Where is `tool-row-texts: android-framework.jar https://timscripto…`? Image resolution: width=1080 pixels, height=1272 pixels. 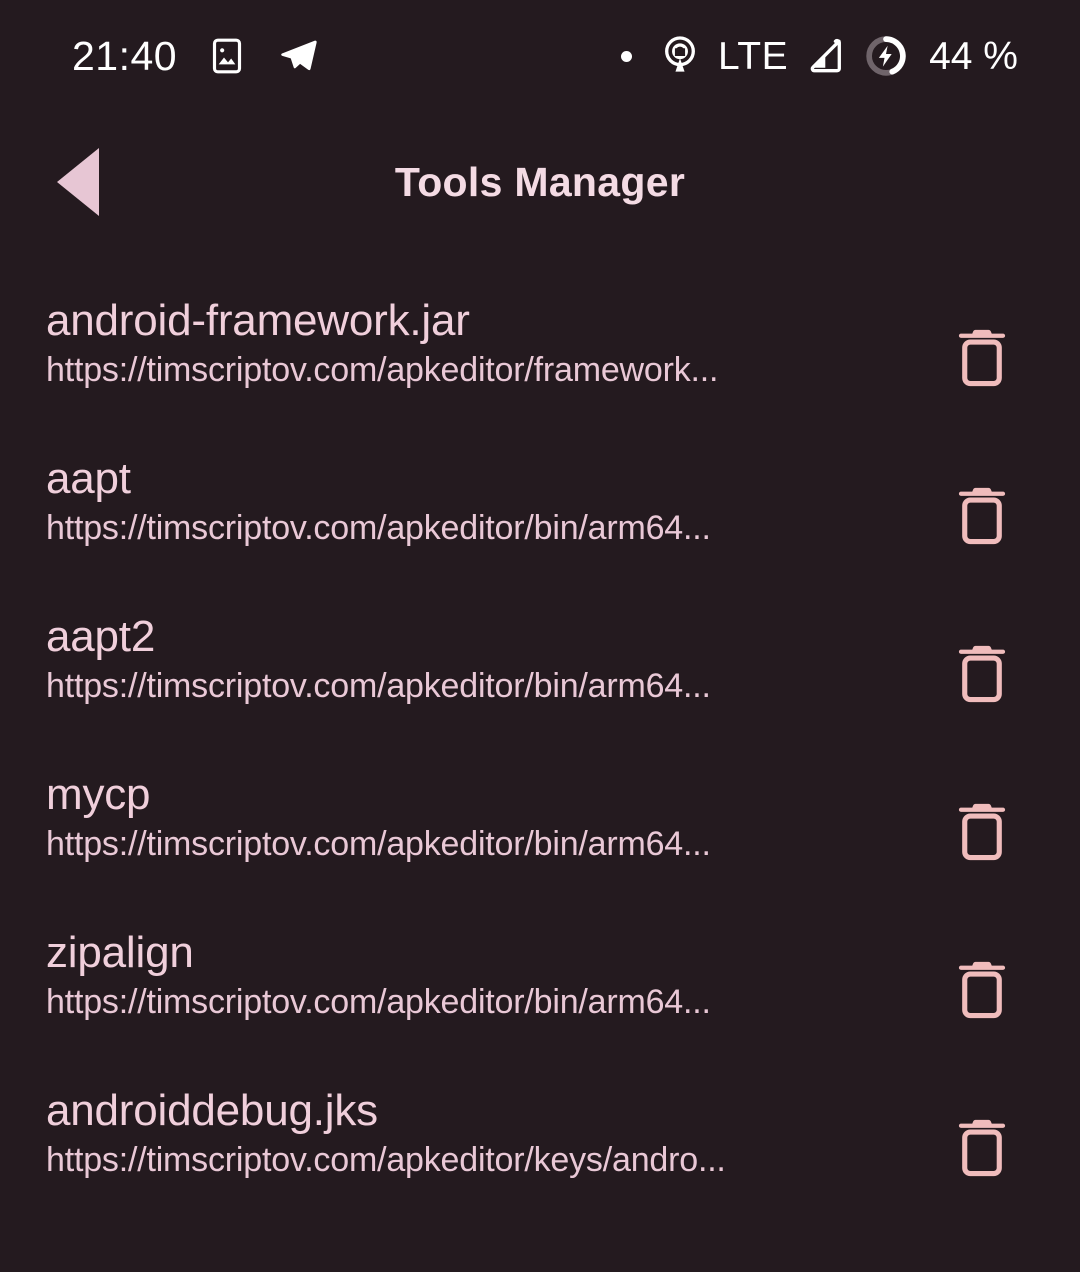 tool-row-texts: android-framework.jar https://timscripto… is located at coordinates (440, 327).